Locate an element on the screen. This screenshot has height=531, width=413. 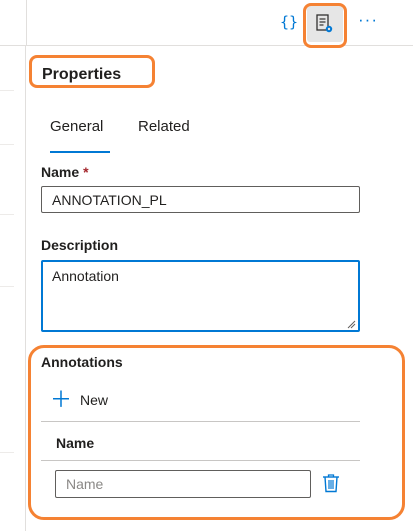
name-label: Name * is located at coordinates (65, 172).